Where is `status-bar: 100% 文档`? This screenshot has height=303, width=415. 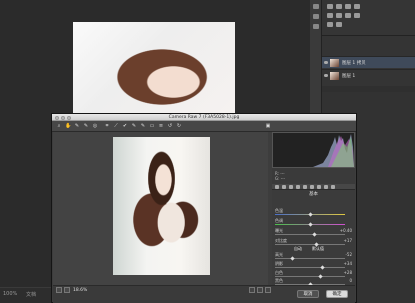
status-bar: 100% 文档 is located at coordinates (27, 295).